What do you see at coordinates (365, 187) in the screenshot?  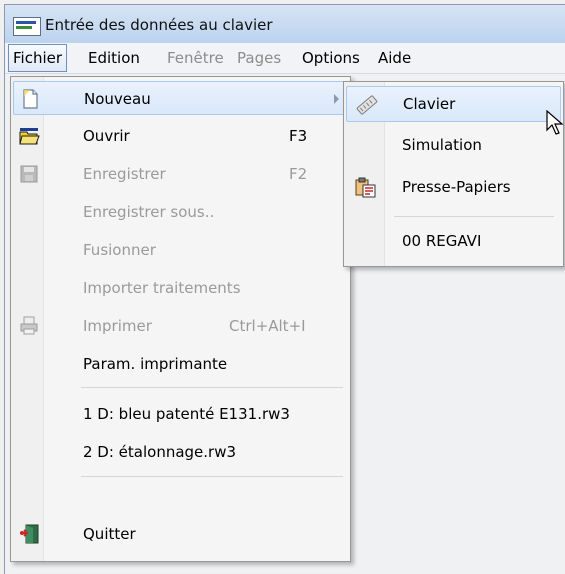 I see `clipboard-icon` at bounding box center [365, 187].